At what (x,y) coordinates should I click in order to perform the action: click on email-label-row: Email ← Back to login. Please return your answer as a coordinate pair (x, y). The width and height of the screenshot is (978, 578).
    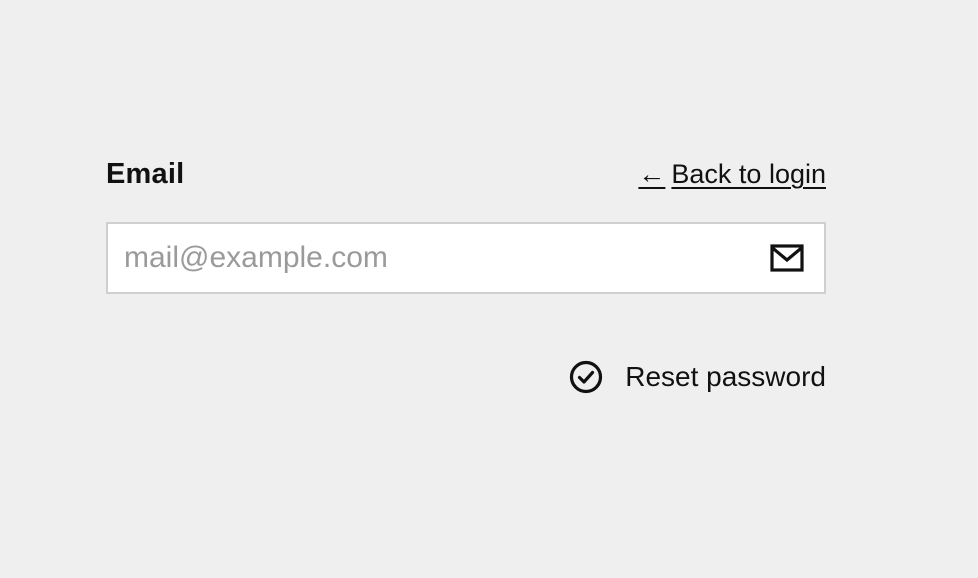
    Looking at the image, I should click on (466, 180).